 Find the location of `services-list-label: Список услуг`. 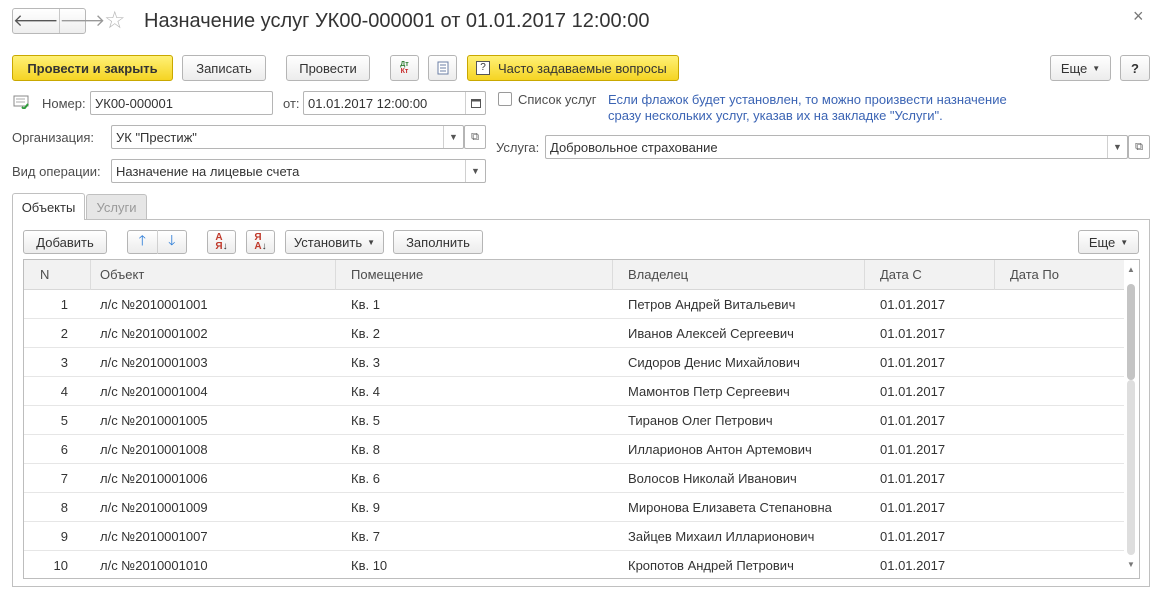

services-list-label: Список услуг is located at coordinates (557, 99).